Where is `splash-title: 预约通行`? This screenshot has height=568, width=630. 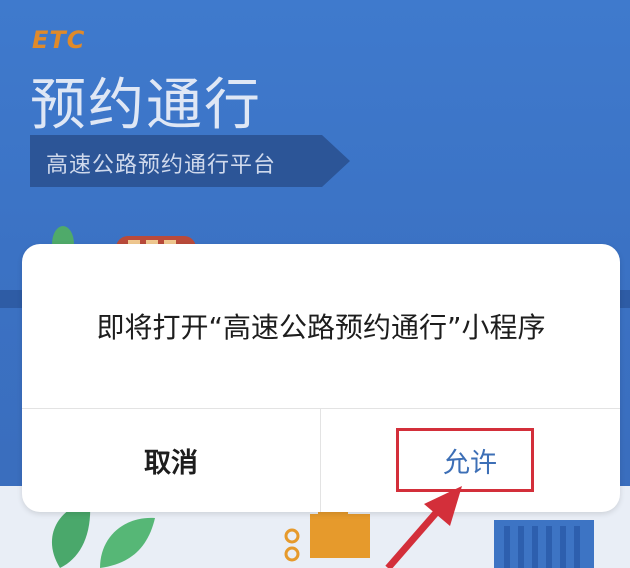 splash-title: 预约通行 is located at coordinates (146, 105).